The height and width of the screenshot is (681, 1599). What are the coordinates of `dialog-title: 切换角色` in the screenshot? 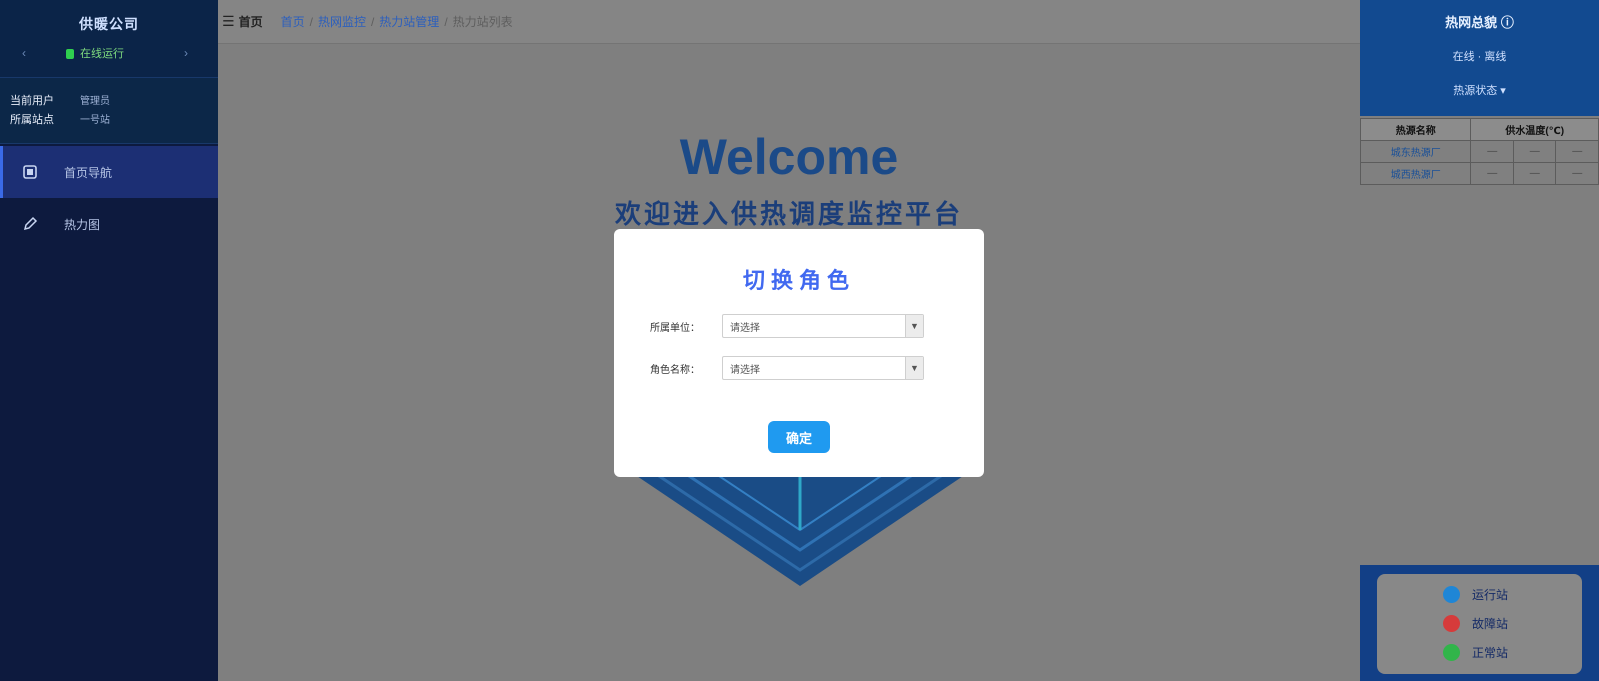 It's located at (798, 280).